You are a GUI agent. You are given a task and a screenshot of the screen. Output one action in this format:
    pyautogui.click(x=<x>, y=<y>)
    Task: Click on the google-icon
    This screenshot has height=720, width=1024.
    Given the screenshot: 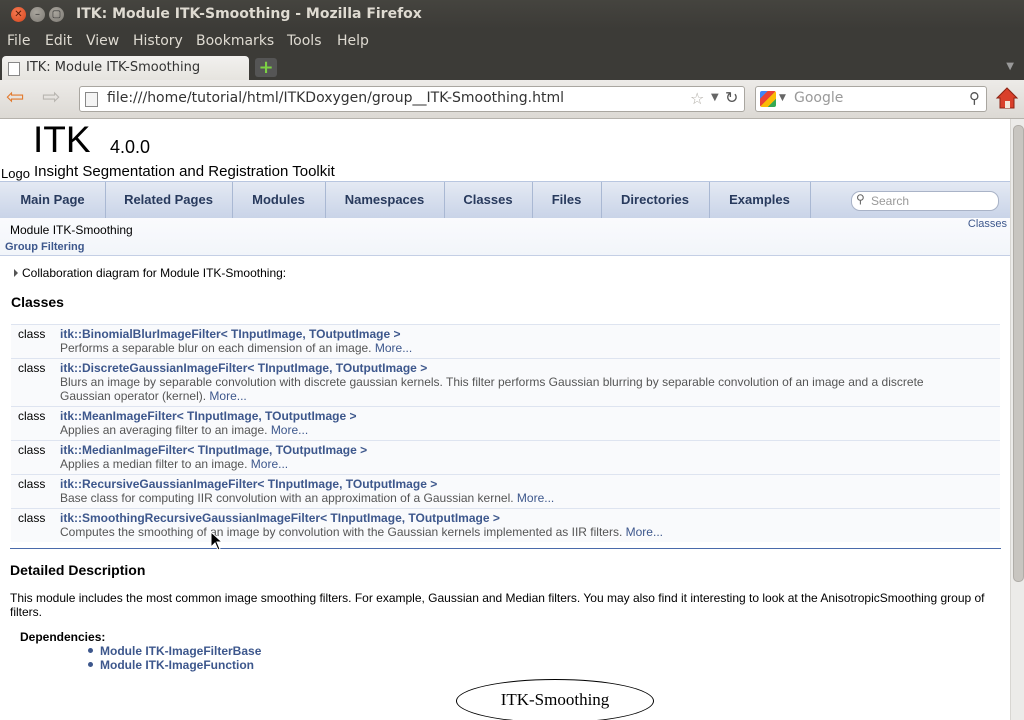 What is the action you would take?
    pyautogui.click(x=768, y=99)
    